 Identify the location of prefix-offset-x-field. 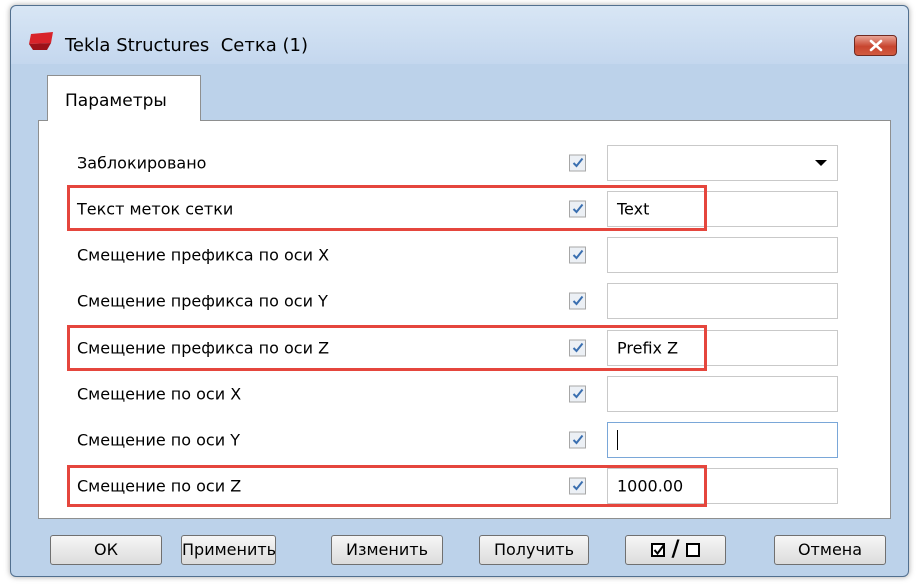
(722, 255).